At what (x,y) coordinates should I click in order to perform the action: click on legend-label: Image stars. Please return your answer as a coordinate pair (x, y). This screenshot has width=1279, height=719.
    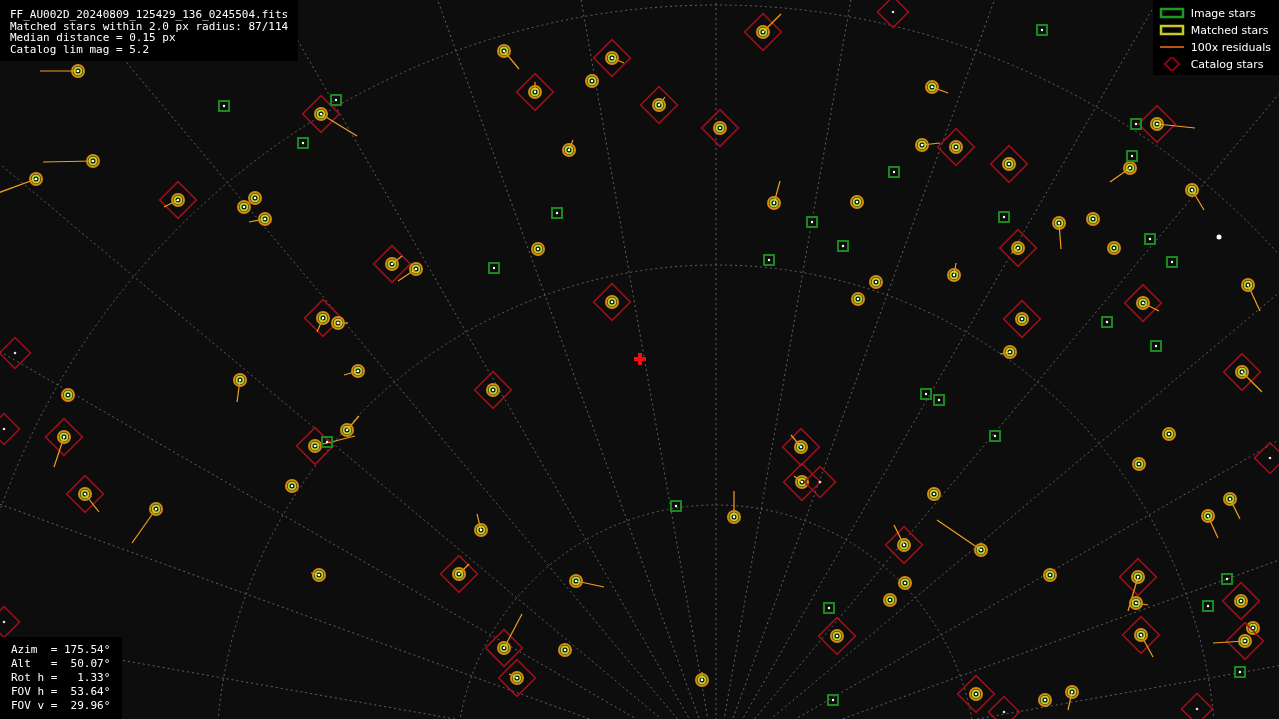
    Looking at the image, I should click on (1223, 13).